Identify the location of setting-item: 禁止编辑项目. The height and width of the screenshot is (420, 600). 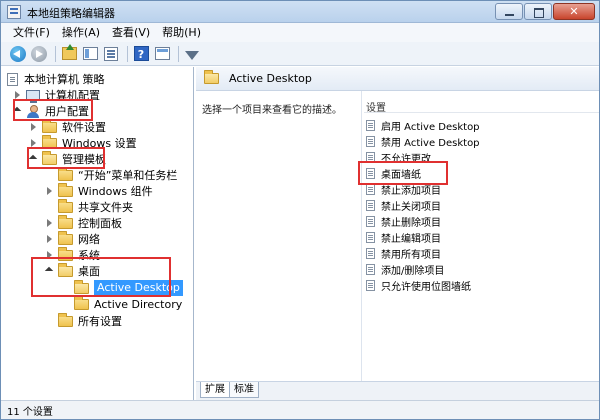
(403, 237).